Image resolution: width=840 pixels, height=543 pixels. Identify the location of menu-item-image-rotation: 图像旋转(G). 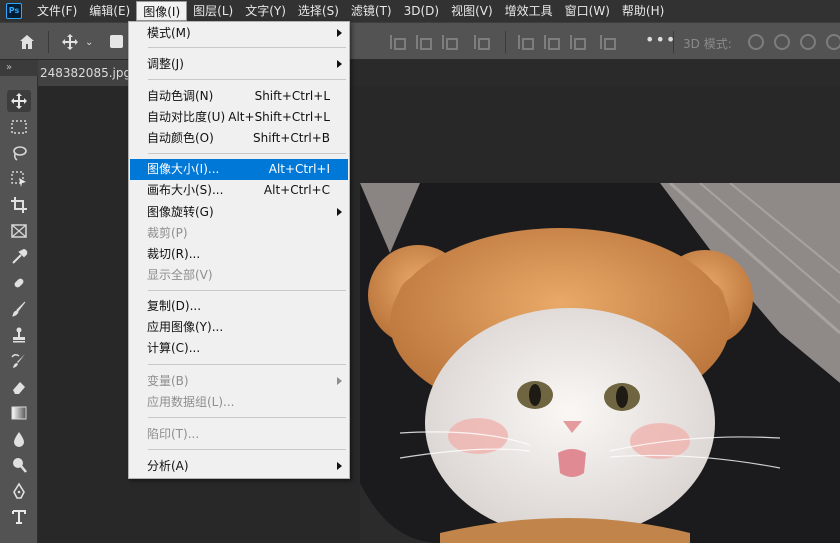
(239, 212).